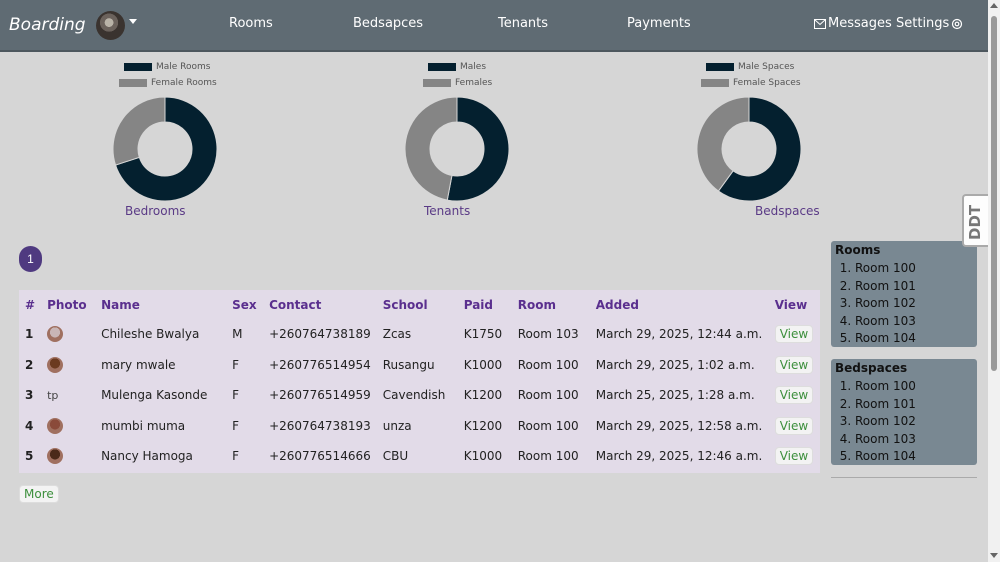 The image size is (1000, 562). Describe the element at coordinates (133, 21) in the screenshot. I see `chevron-down-icon` at that location.